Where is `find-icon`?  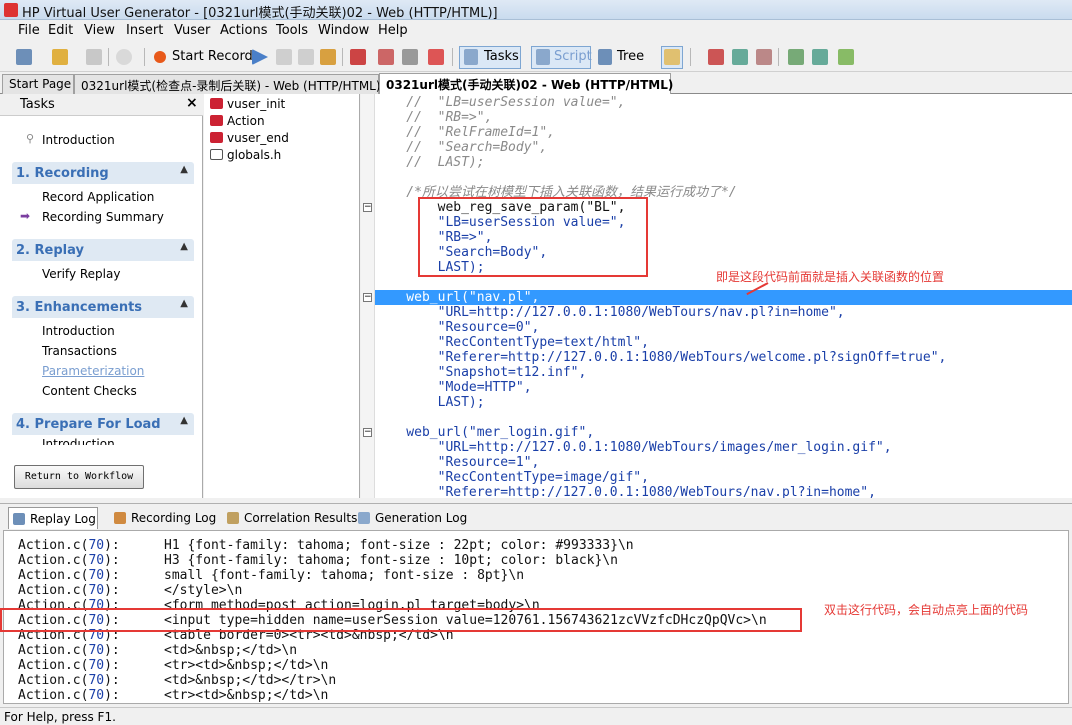 find-icon is located at coordinates (124, 57).